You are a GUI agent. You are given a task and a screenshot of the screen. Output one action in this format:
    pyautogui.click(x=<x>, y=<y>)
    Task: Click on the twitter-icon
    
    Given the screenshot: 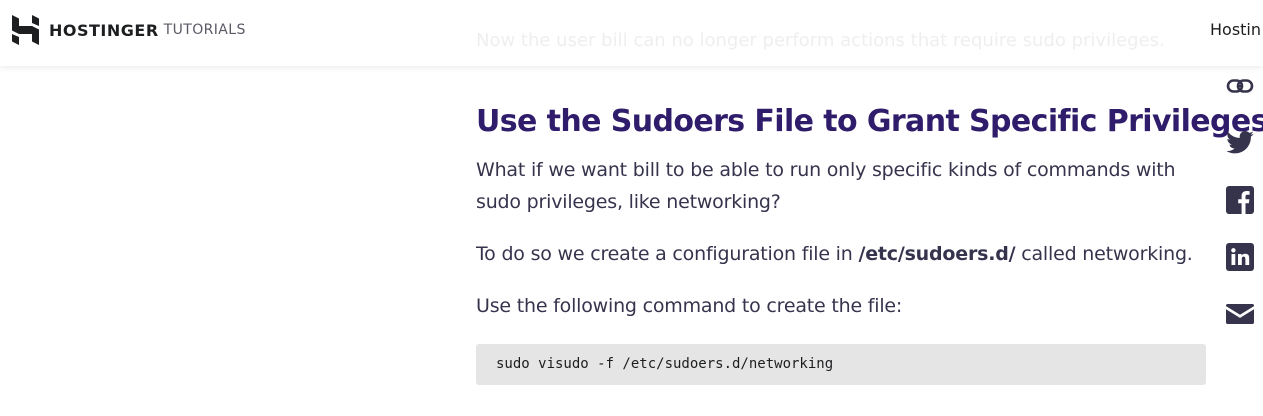 What is the action you would take?
    pyautogui.click(x=1240, y=142)
    